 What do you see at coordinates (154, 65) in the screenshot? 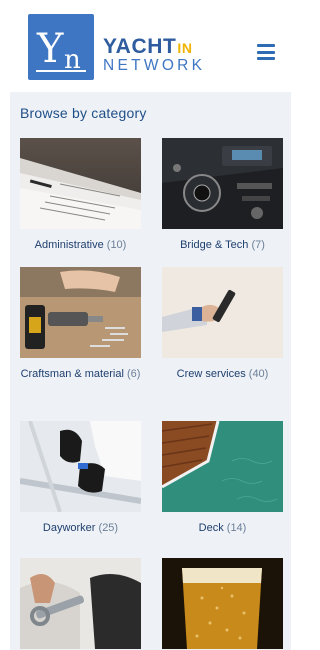
I see `brand-subtitle: NETWORK` at bounding box center [154, 65].